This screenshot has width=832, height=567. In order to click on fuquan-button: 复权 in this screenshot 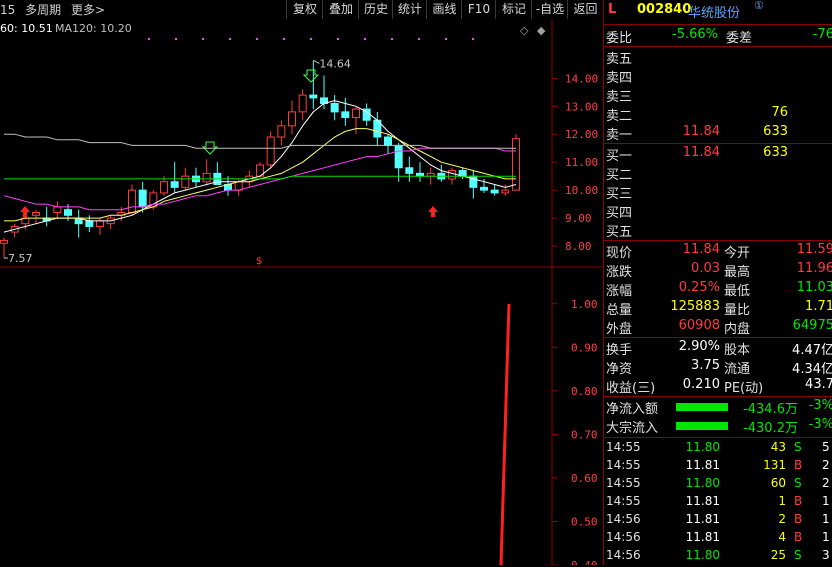, I will do `click(304, 9)`.